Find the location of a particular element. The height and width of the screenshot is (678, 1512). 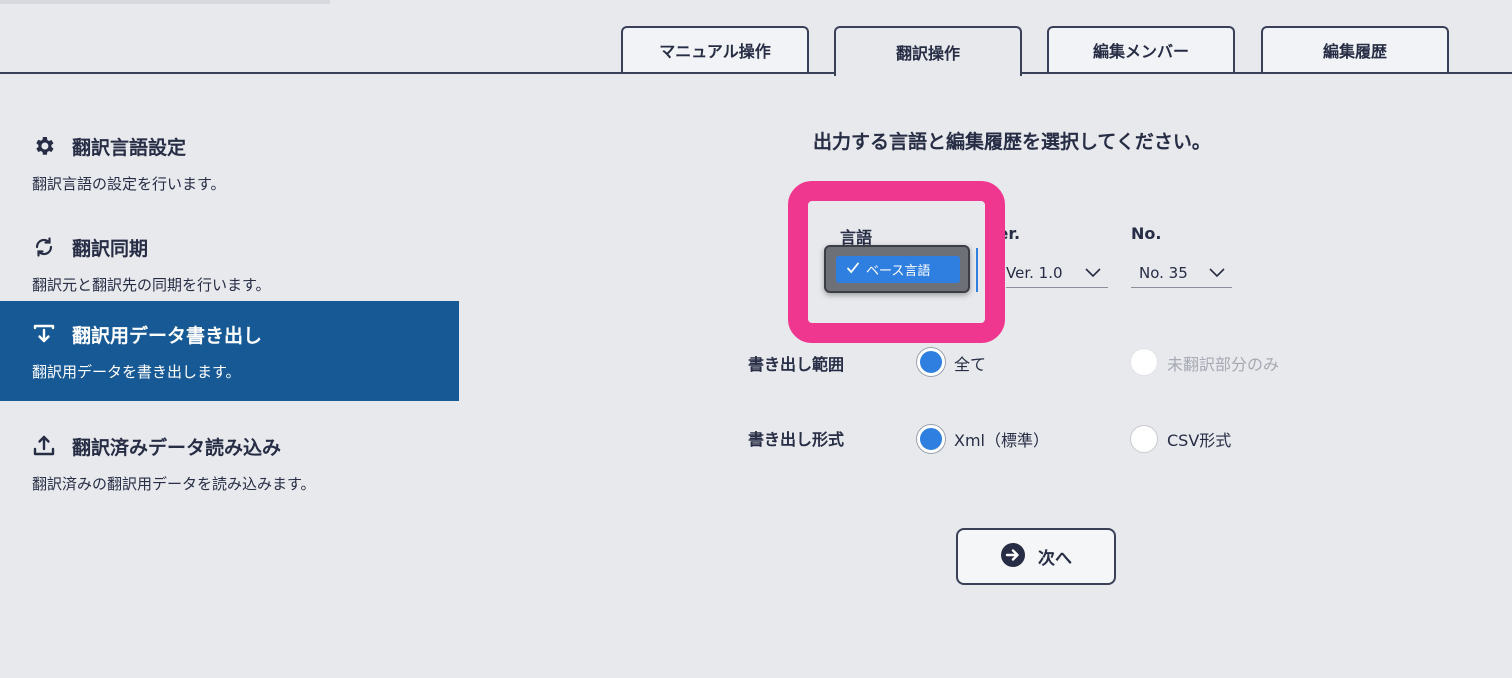

gear-icon is located at coordinates (44, 146).